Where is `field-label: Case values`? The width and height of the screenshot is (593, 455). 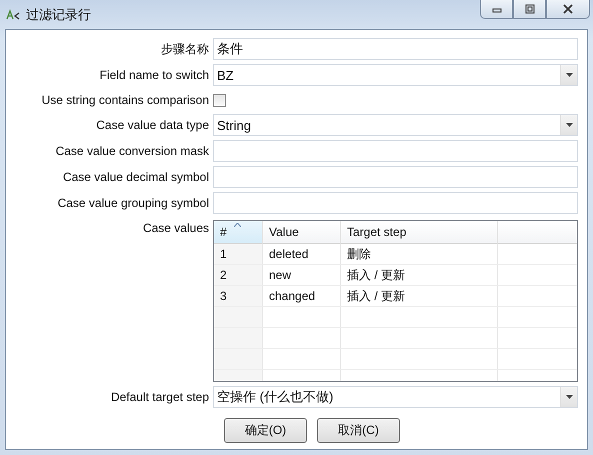
field-label: Case values is located at coordinates (175, 227).